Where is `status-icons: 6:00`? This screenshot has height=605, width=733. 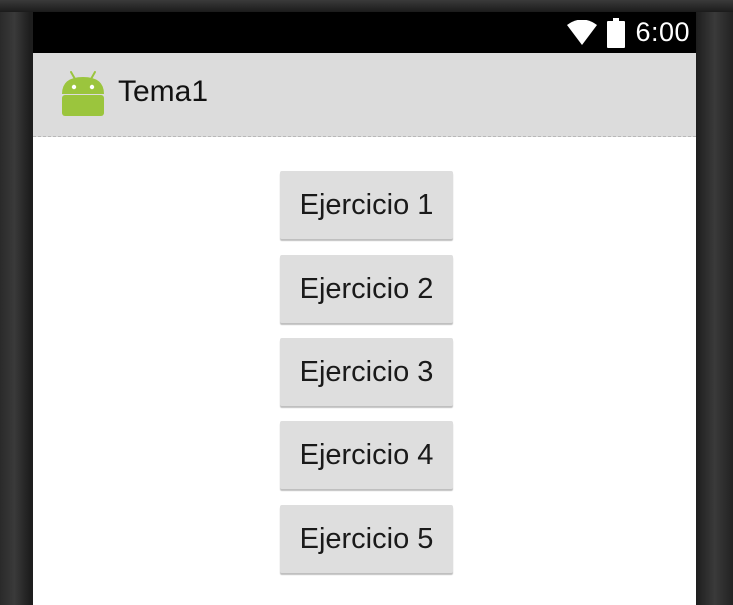
status-icons: 6:00 is located at coordinates (628, 32).